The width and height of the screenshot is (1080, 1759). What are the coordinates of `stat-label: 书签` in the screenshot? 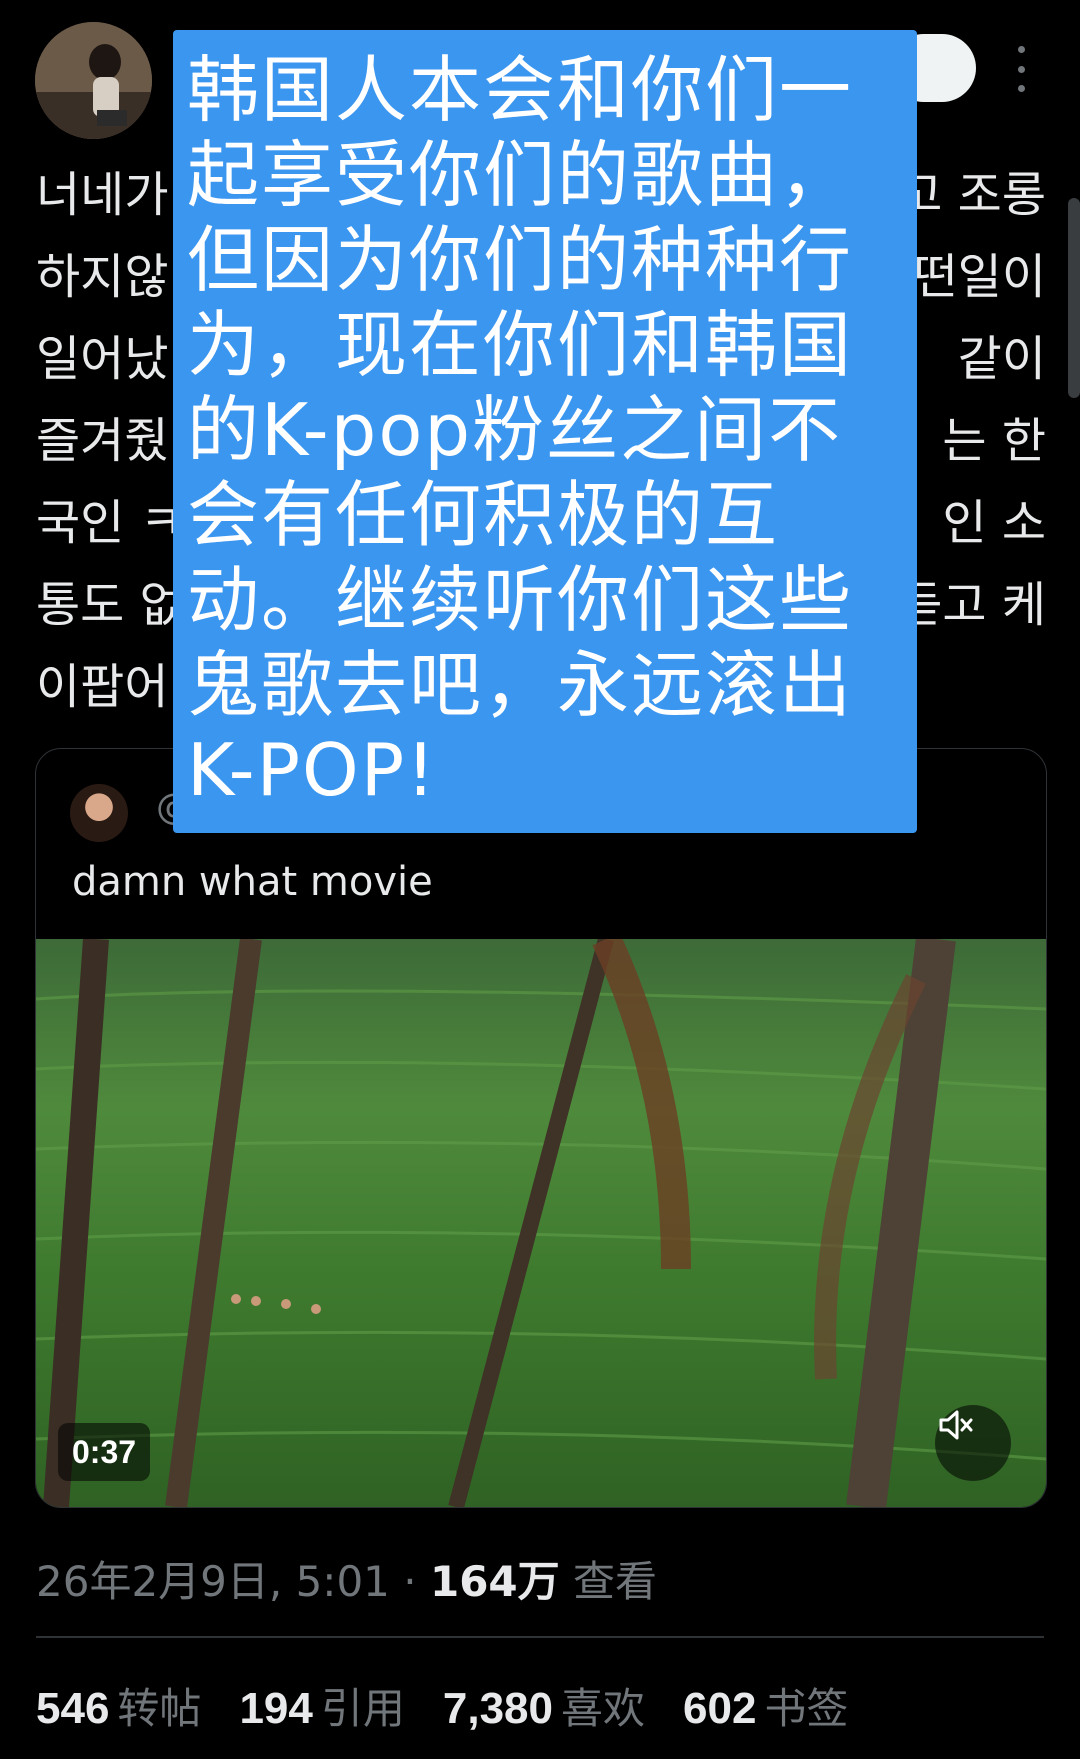 It's located at (806, 1708).